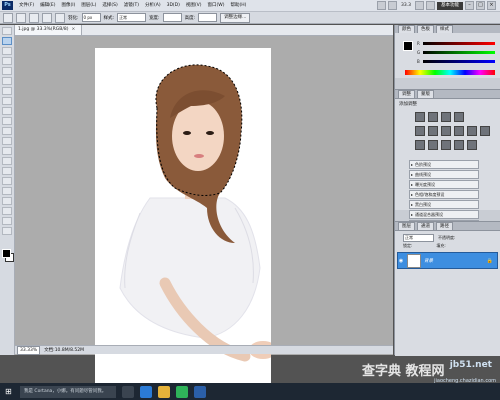 This screenshot has width=500, height=400. I want to click on 3d-rotate-tool-icon, so click(7, 211).